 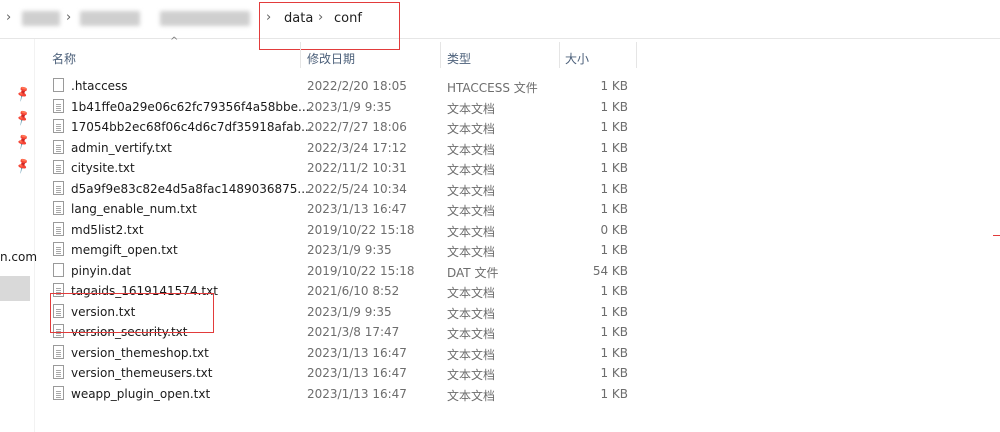 I want to click on file-modified-date: 2022/3/24 17:12, so click(x=357, y=147).